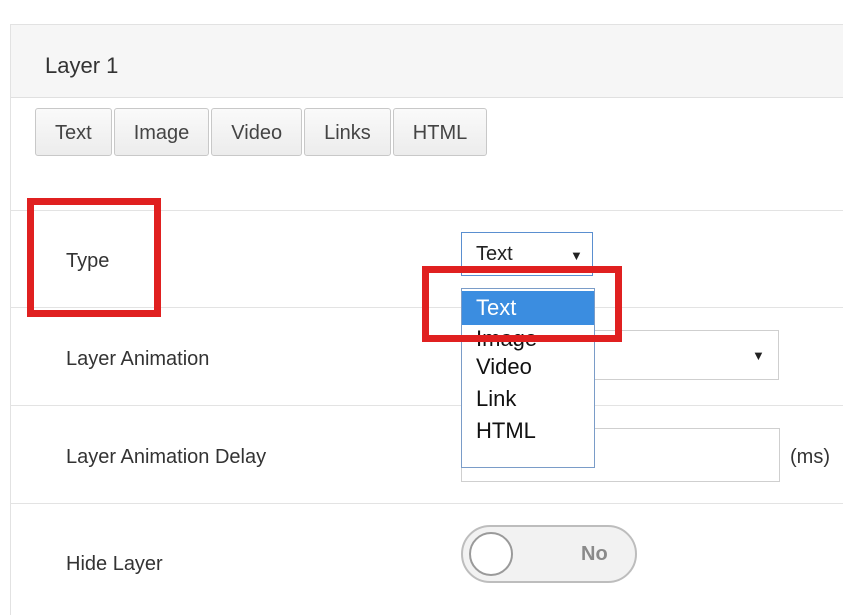 This screenshot has height=615, width=843. Describe the element at coordinates (138, 359) in the screenshot. I see `layer-animation-label: Layer Animation` at that location.